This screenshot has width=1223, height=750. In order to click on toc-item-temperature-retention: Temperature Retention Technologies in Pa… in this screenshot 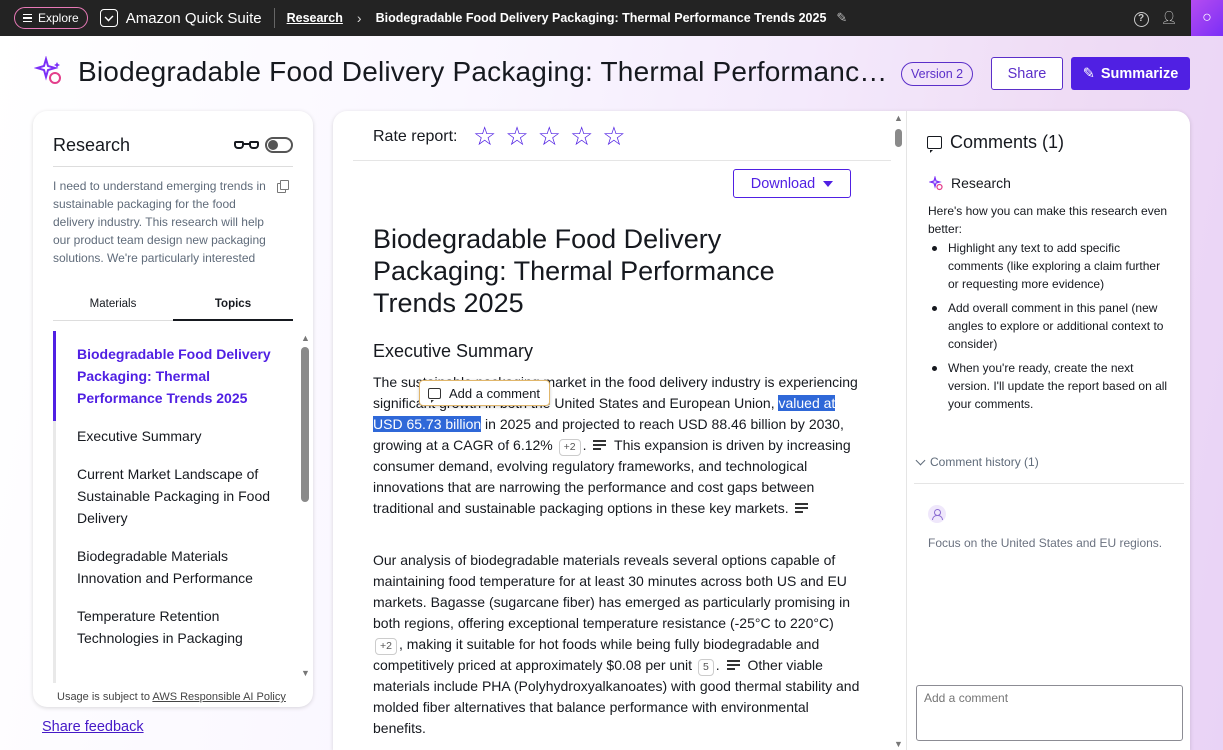, I will do `click(163, 627)`.